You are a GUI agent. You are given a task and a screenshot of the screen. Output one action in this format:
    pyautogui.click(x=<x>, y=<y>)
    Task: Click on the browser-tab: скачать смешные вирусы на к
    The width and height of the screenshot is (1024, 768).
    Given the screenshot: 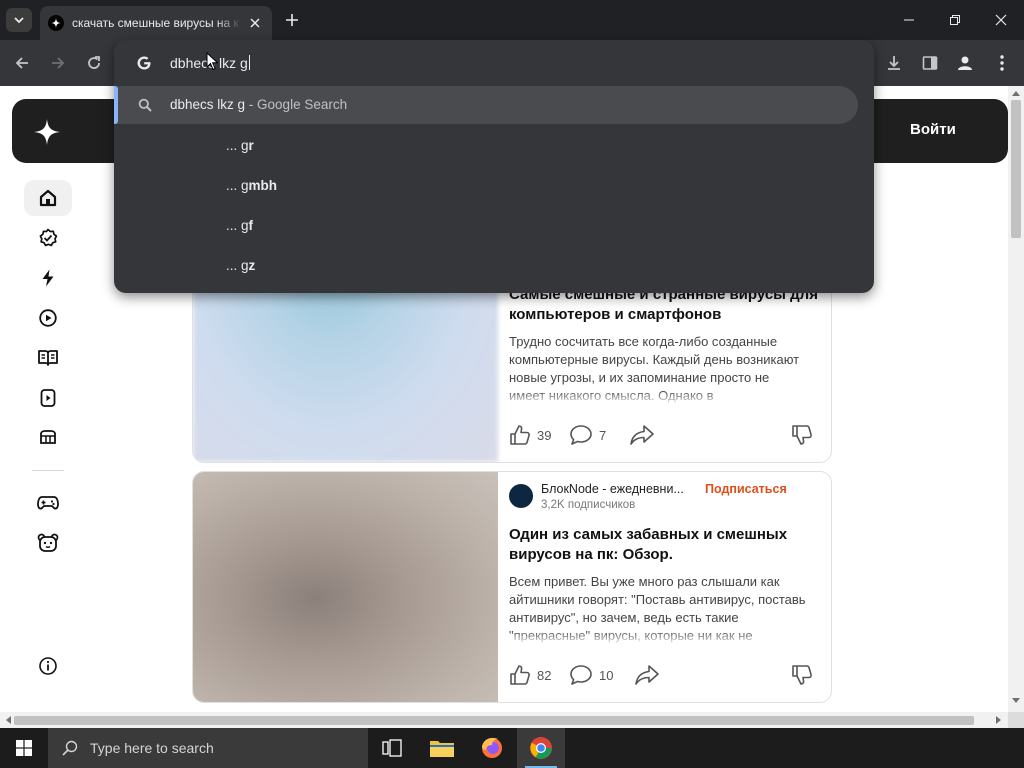 What is the action you would take?
    pyautogui.click(x=156, y=23)
    